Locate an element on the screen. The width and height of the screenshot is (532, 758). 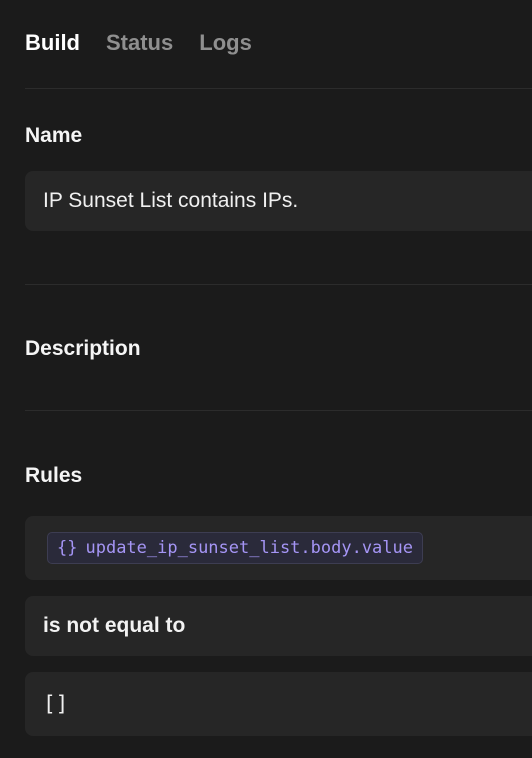
name-label: Name is located at coordinates (54, 135).